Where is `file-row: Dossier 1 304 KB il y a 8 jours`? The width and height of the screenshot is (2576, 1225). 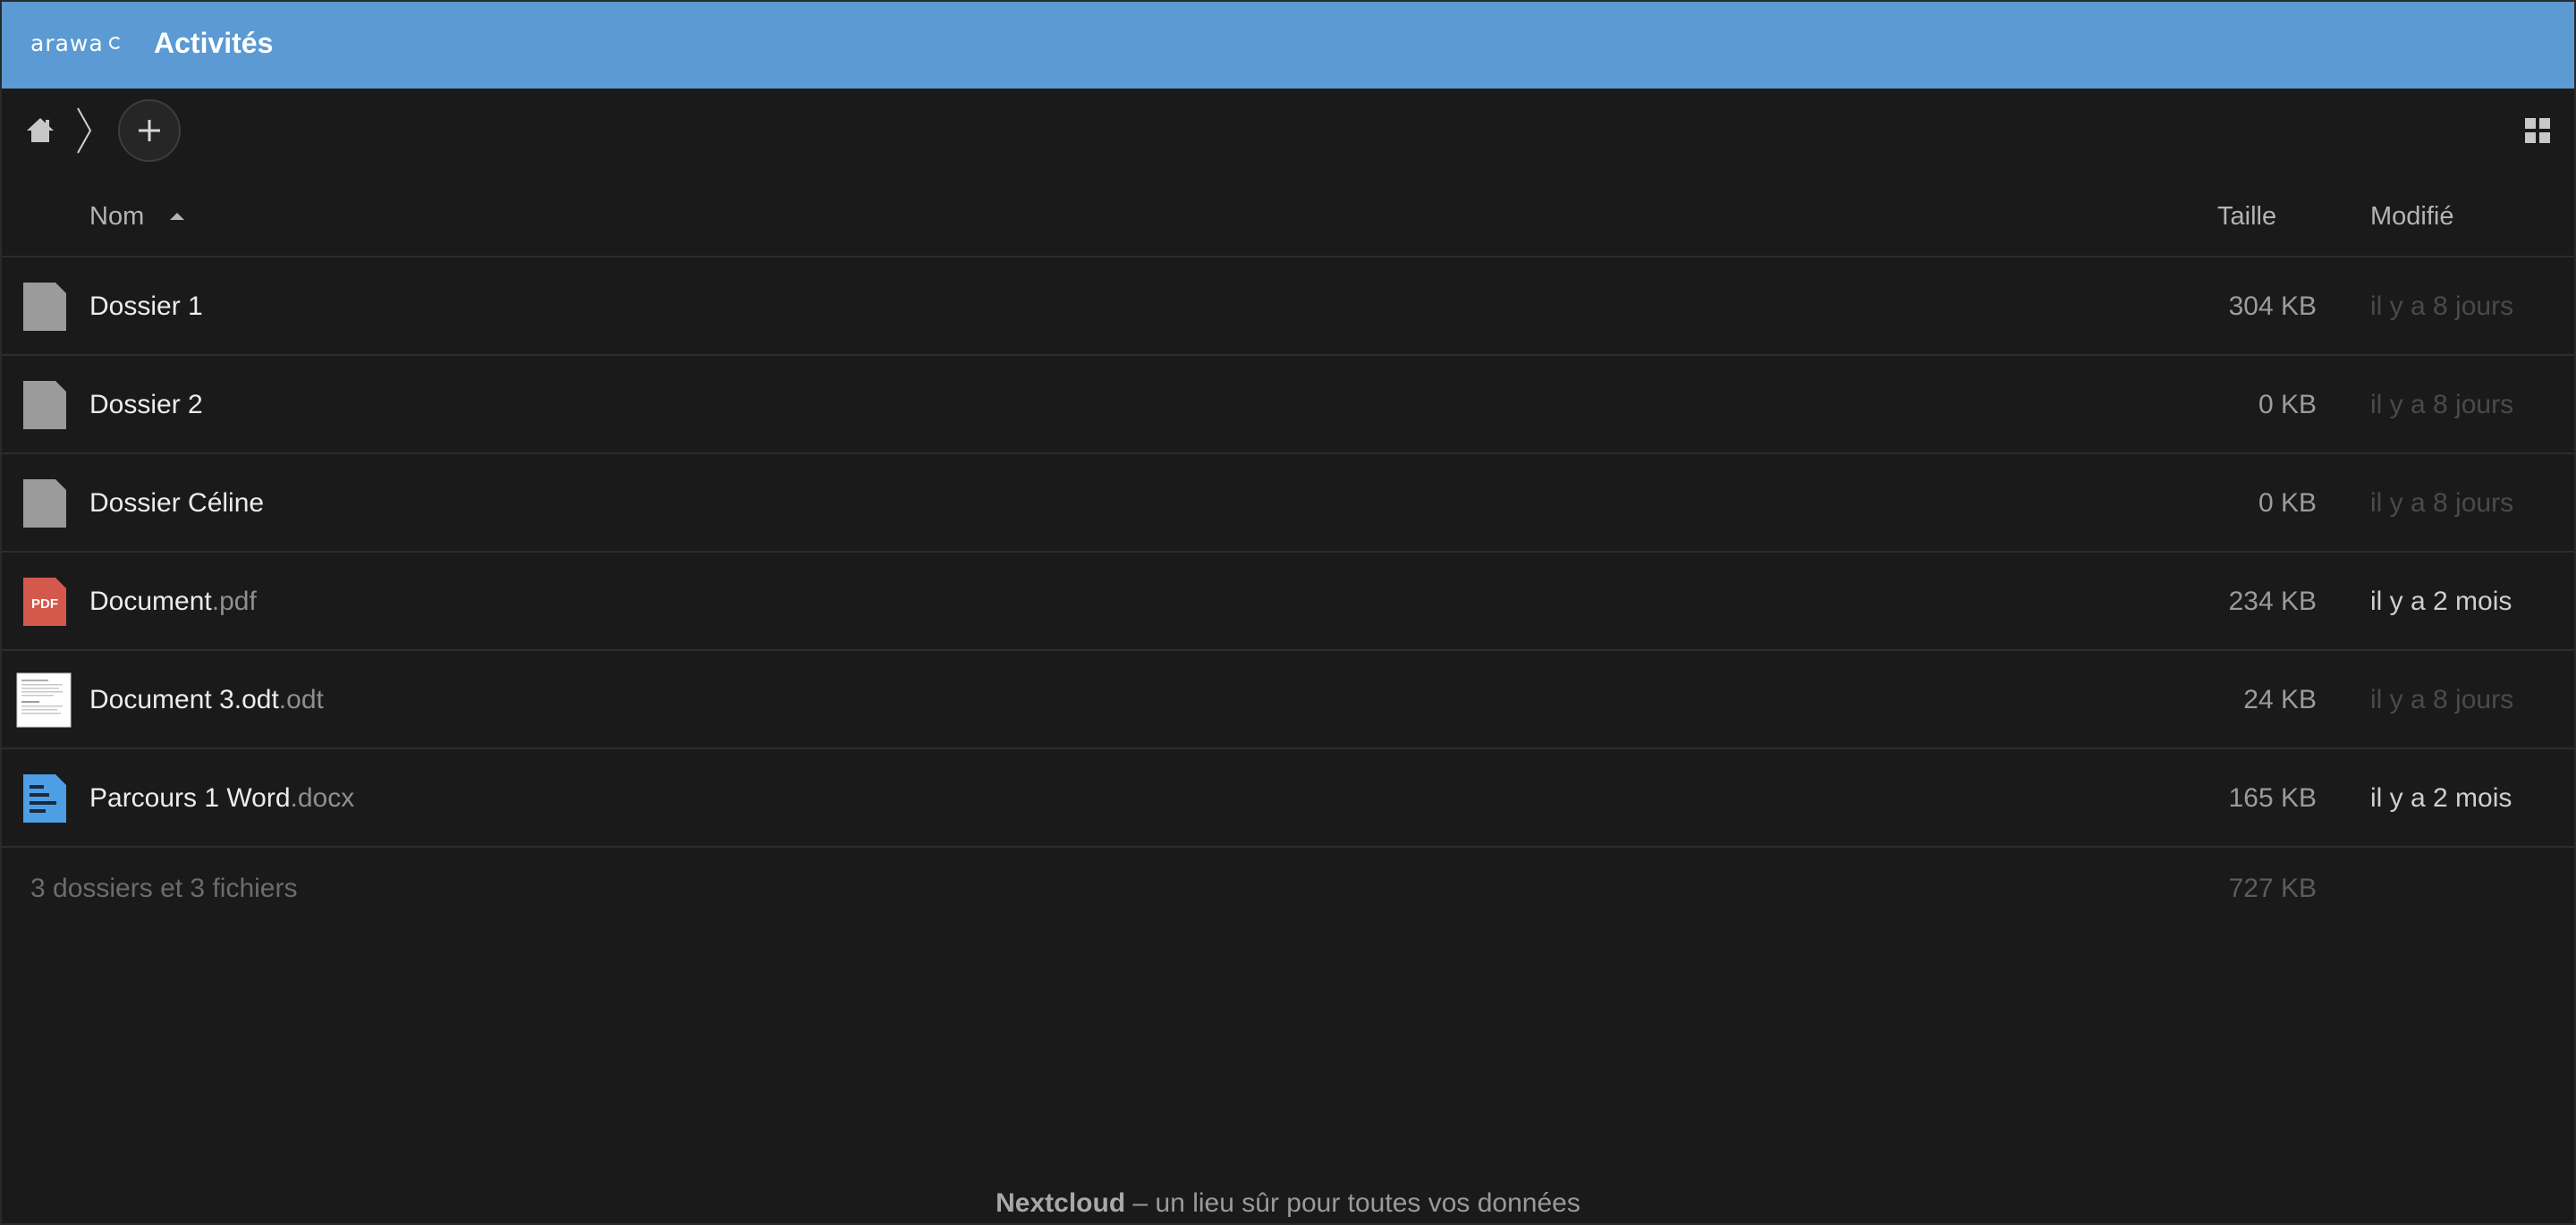
file-row: Dossier 1 304 KB il y a 8 jours is located at coordinates (1288, 307).